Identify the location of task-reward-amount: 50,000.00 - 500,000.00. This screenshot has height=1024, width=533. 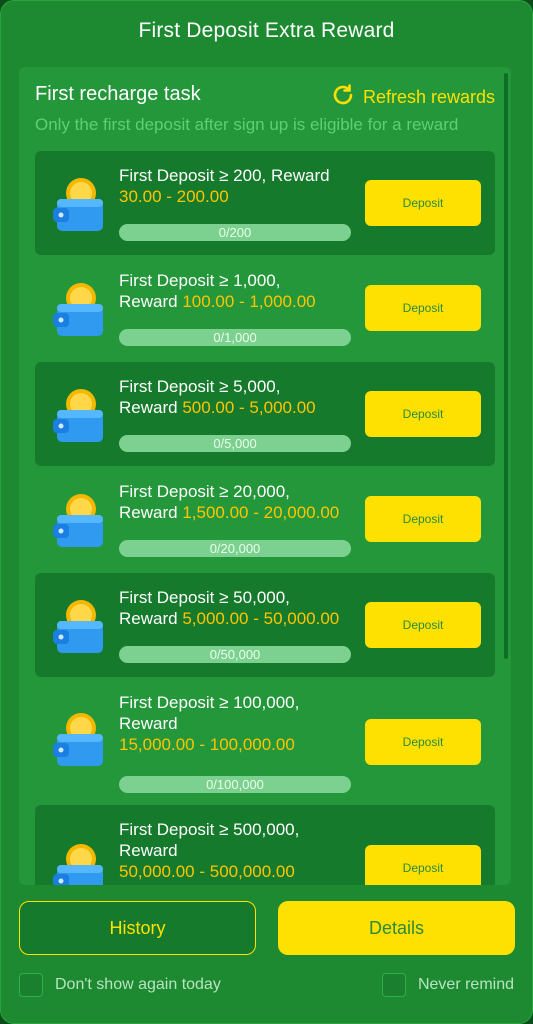
(207, 871).